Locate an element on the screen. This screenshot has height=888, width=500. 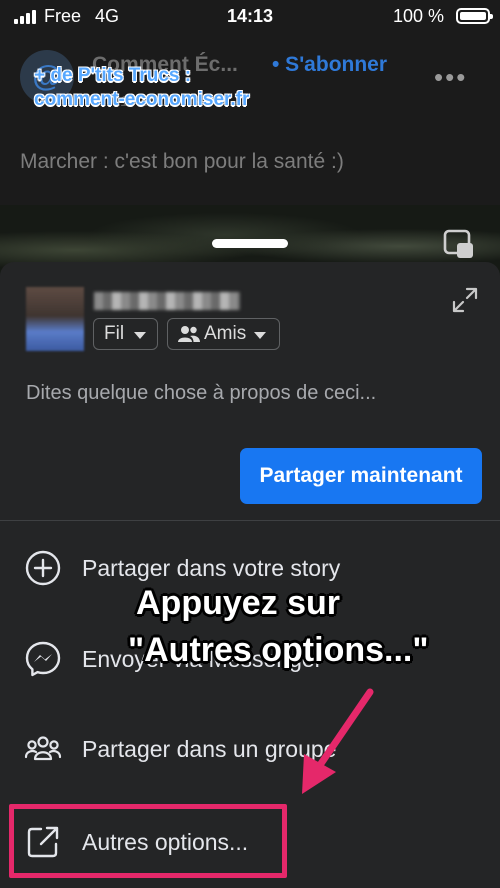
status-bar: Free 4G 14:13 100 % is located at coordinates (250, 17).